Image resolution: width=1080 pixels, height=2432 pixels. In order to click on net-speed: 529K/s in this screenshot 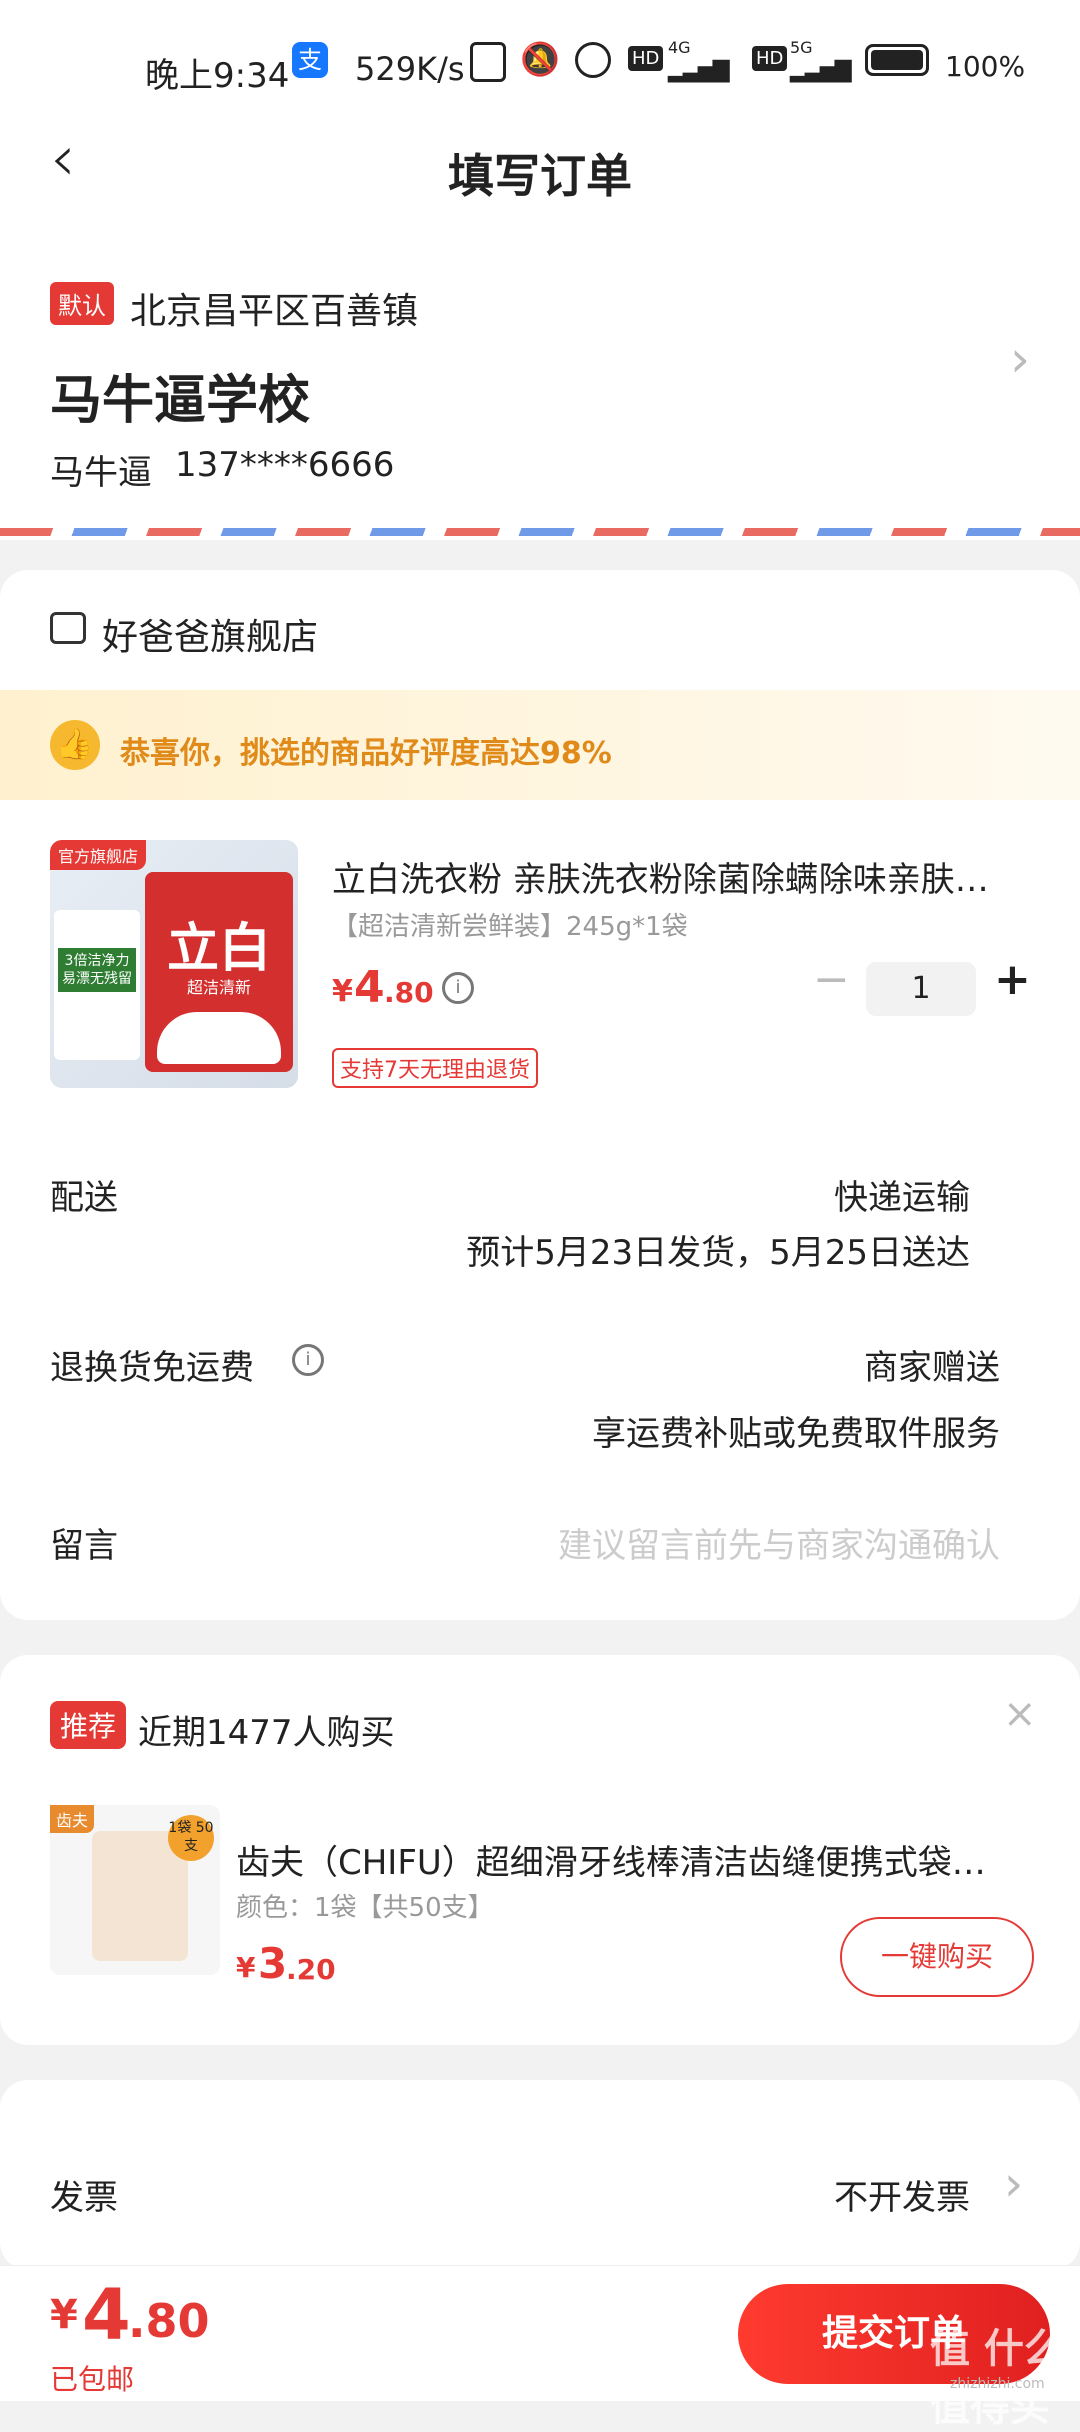, I will do `click(410, 69)`.